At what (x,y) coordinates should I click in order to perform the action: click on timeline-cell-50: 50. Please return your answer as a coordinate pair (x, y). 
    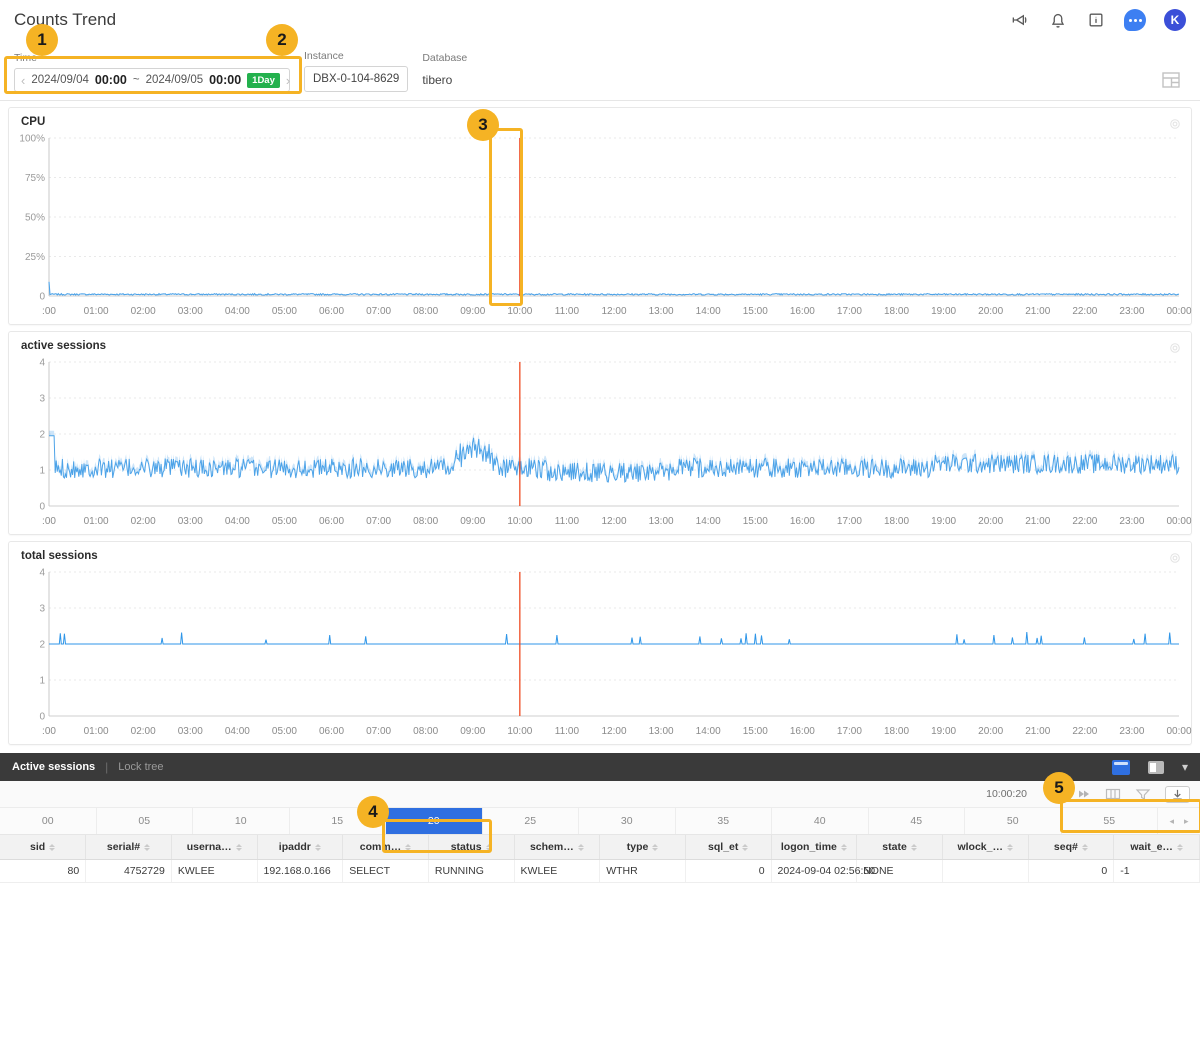
    Looking at the image, I should click on (1013, 821).